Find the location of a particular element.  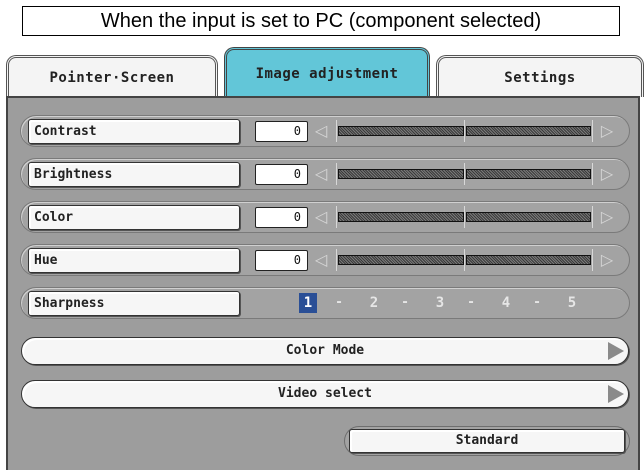

tab-bar: Pointer·Screen Image adjustment Settings is located at coordinates (324, 72).